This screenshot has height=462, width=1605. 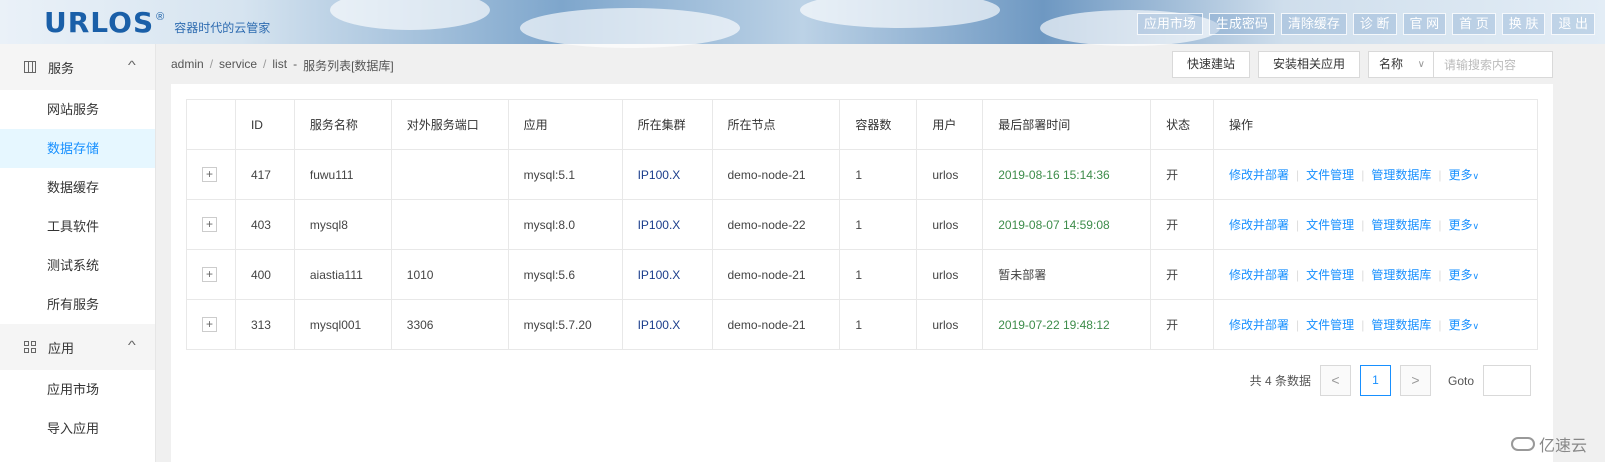 What do you see at coordinates (264, 224) in the screenshot?
I see `cell-id: 403` at bounding box center [264, 224].